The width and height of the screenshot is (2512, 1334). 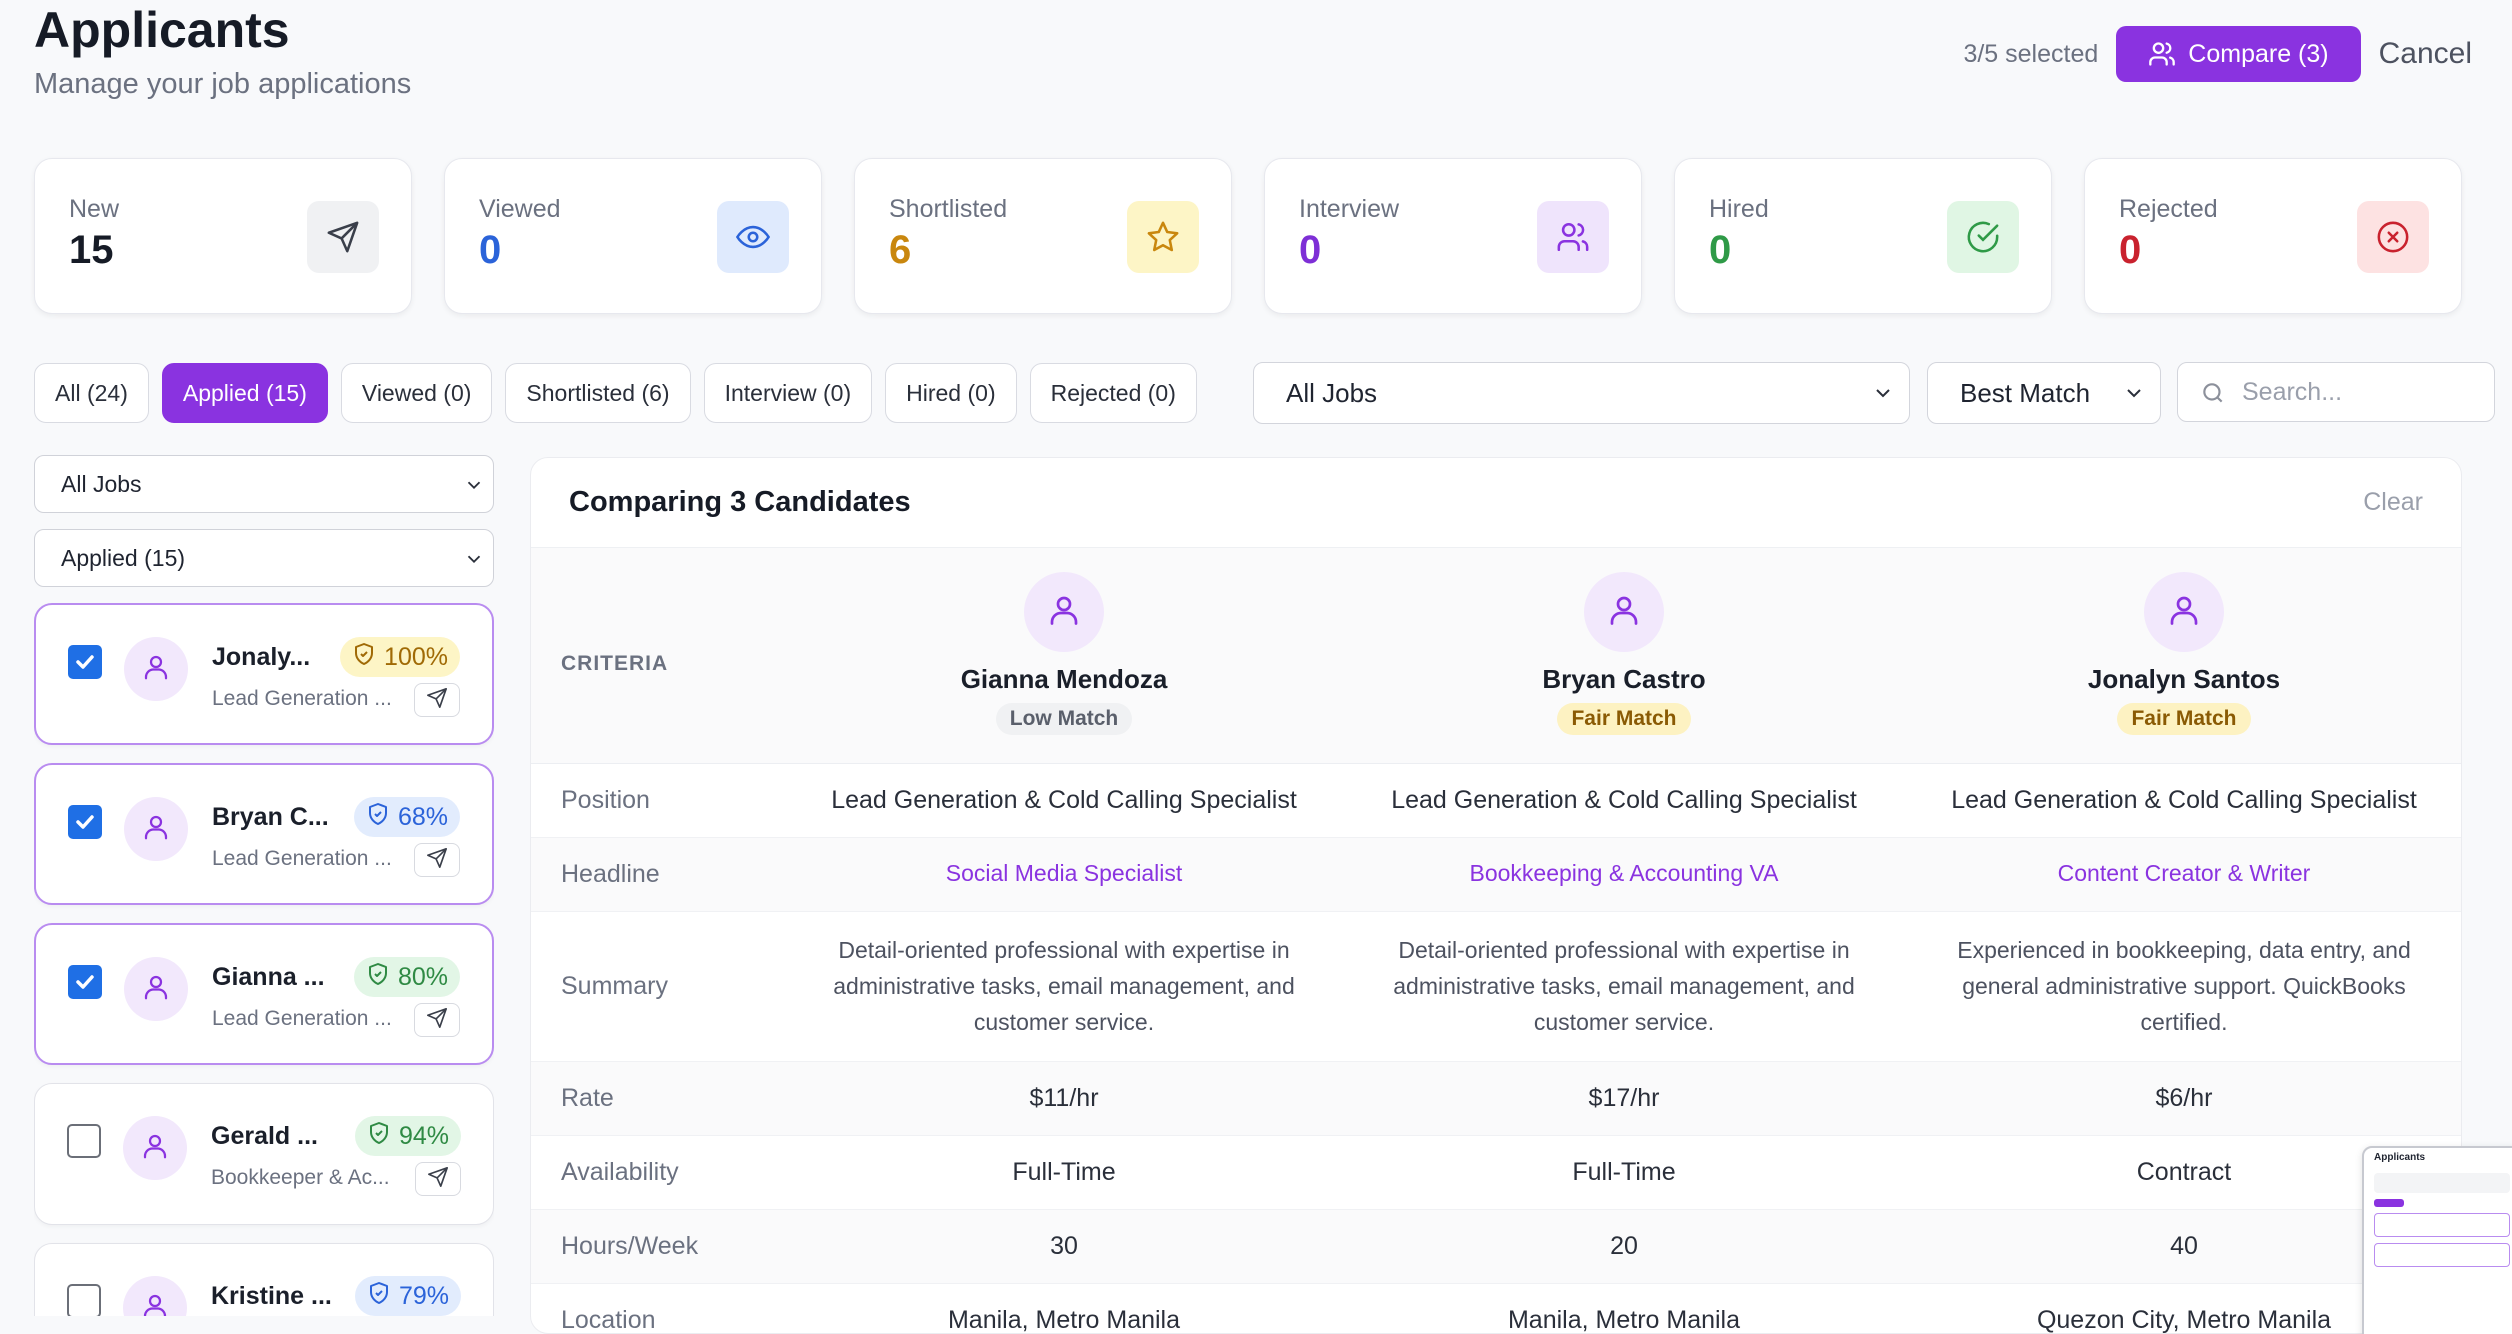 I want to click on applicant-card: Gianna ... Lead Generation ... 80%, so click(x=264, y=994).